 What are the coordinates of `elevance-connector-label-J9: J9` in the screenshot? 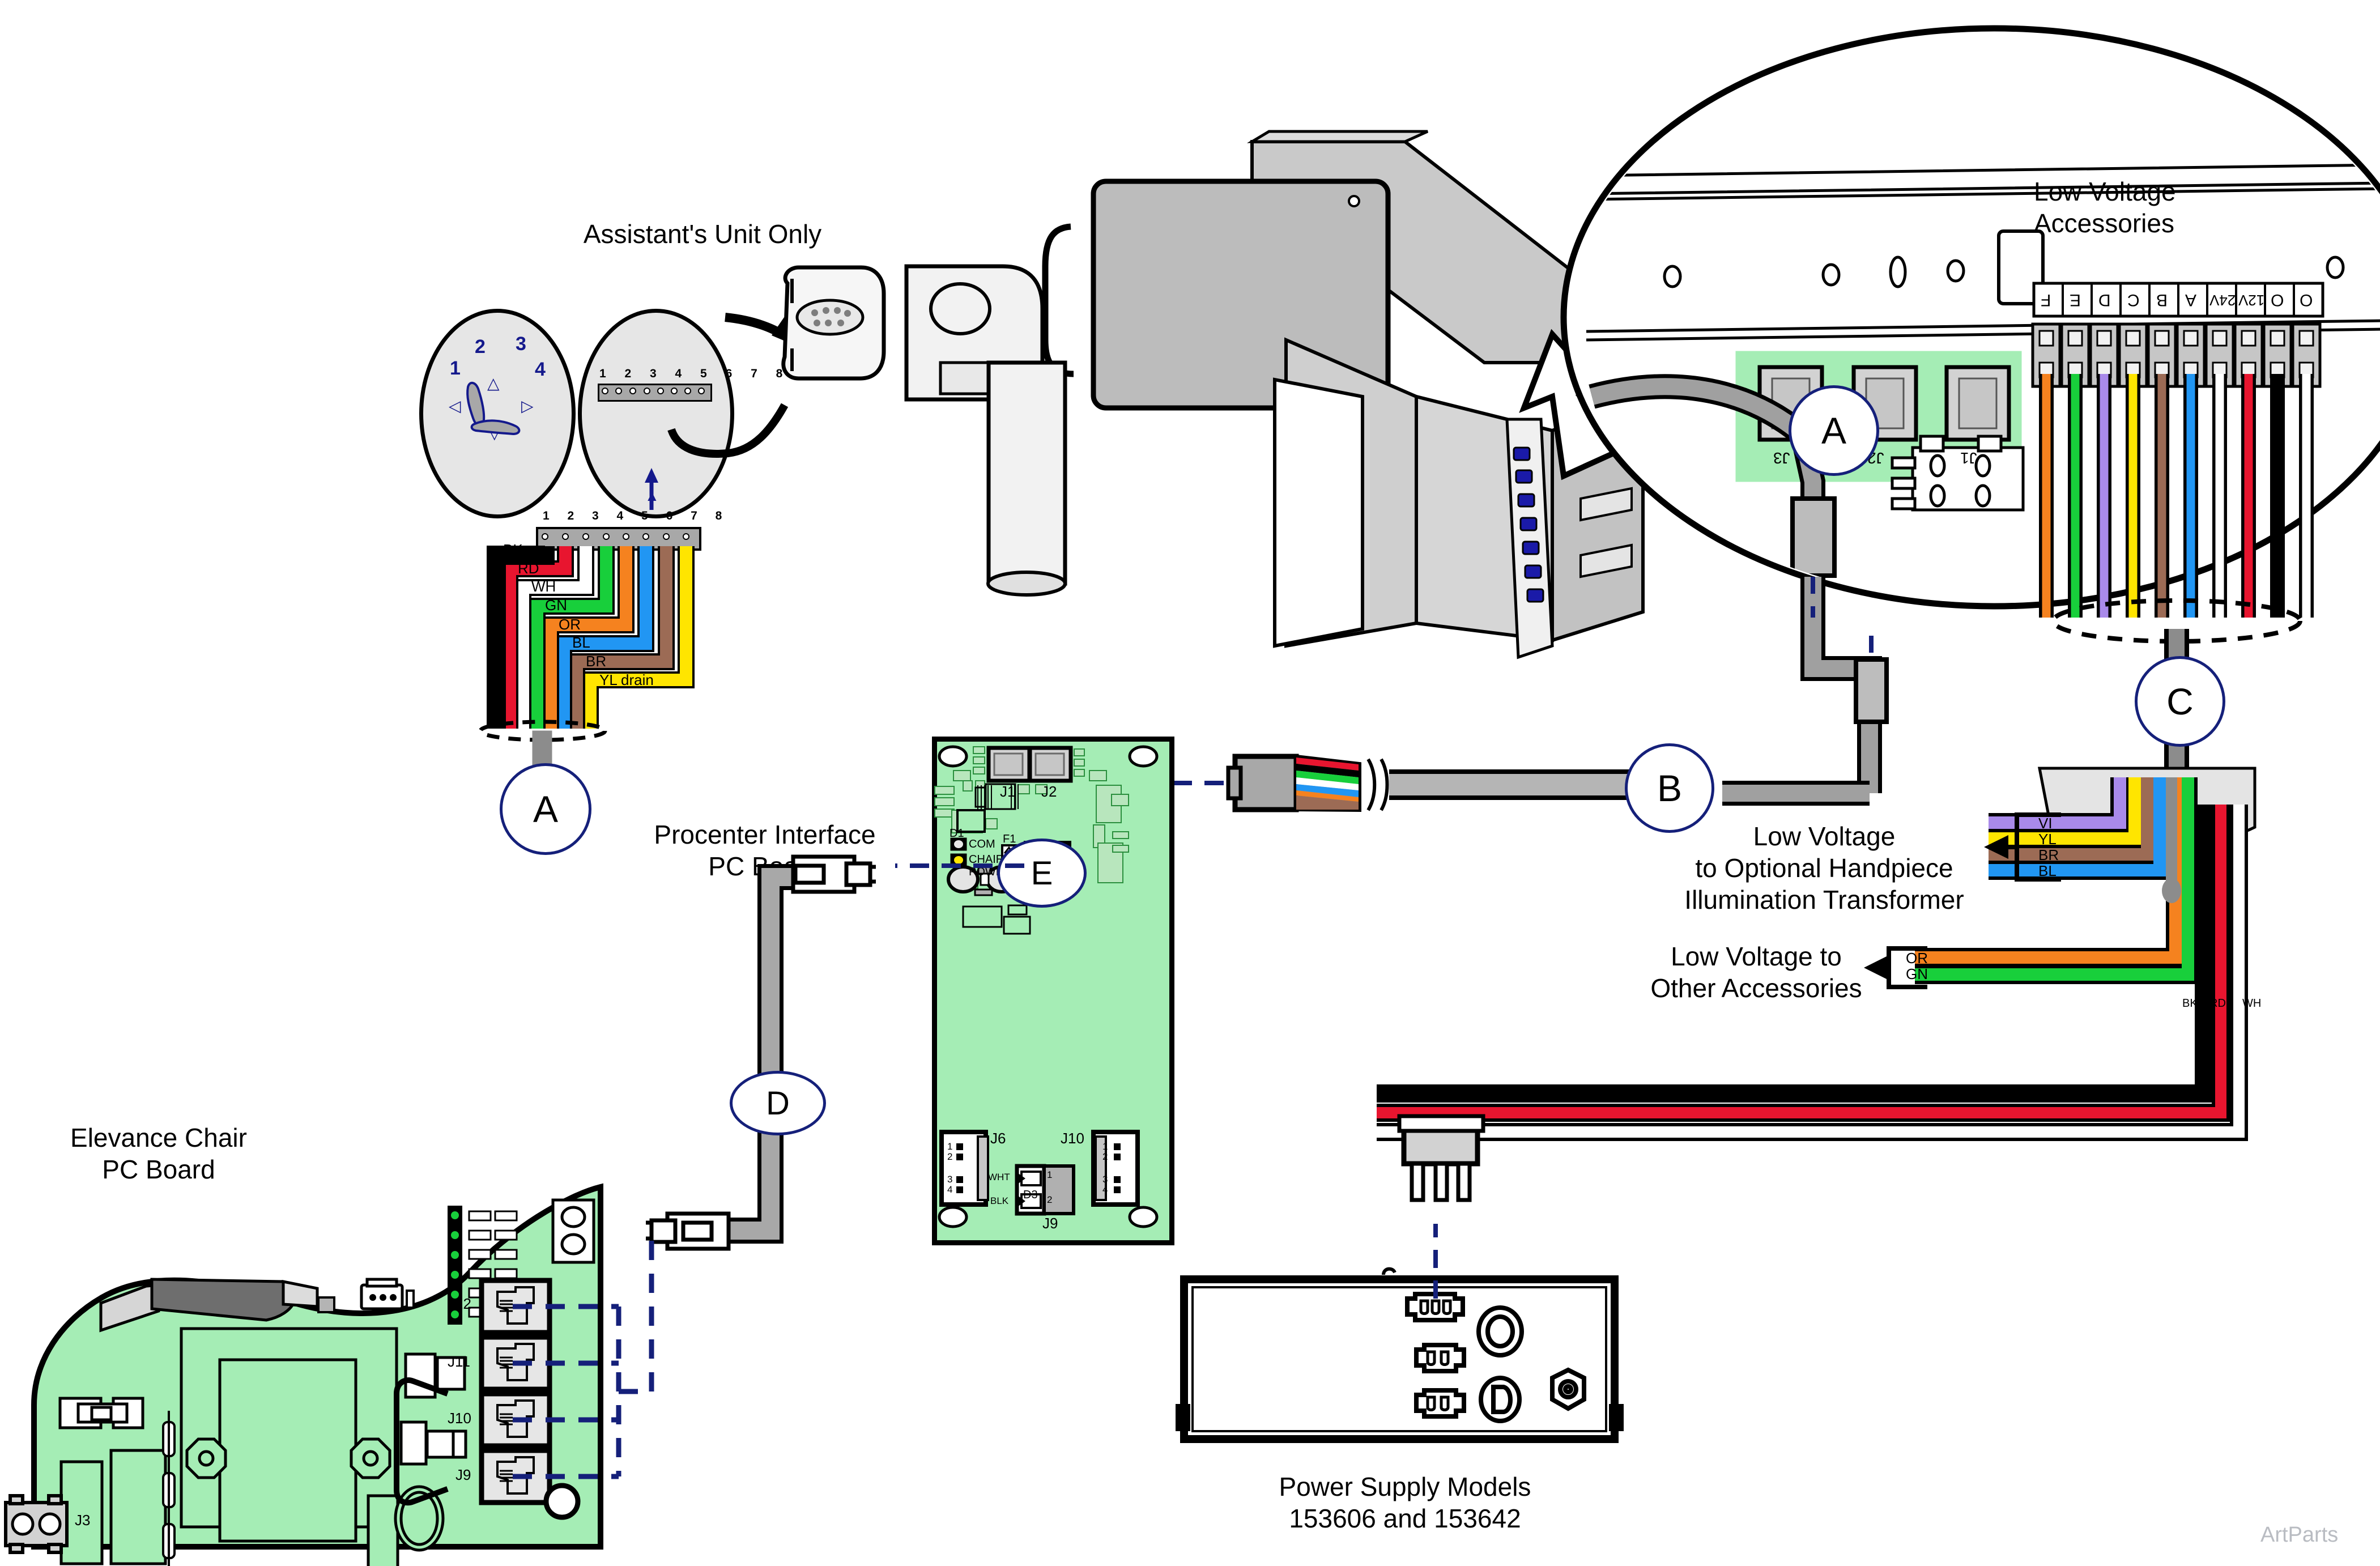 It's located at (463, 1474).